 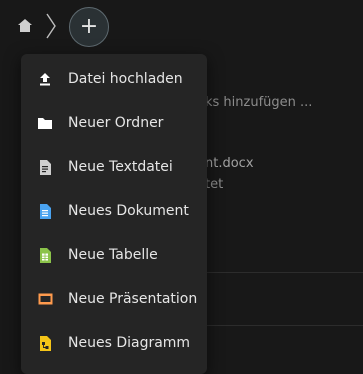 What do you see at coordinates (45, 343) in the screenshot?
I see `diagram-icon` at bounding box center [45, 343].